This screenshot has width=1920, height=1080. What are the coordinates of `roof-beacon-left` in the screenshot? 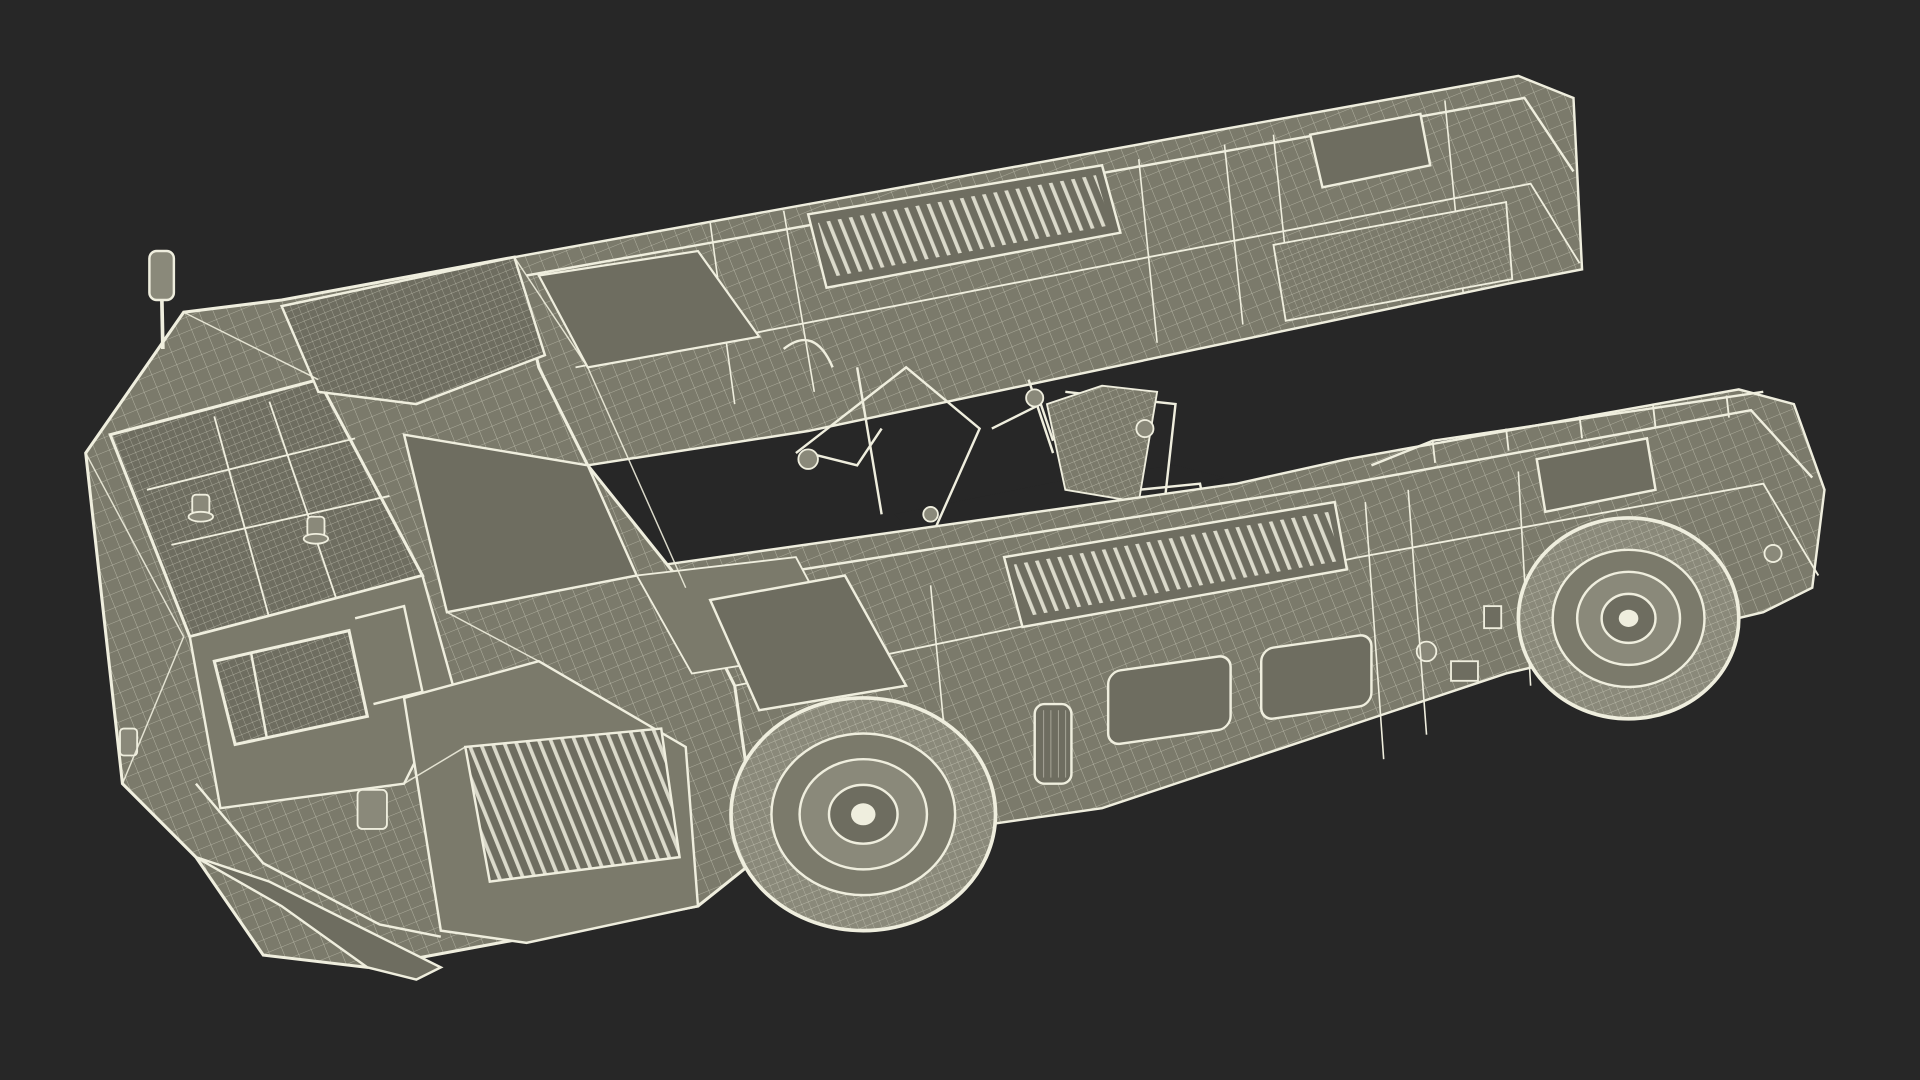 It's located at (200, 508).